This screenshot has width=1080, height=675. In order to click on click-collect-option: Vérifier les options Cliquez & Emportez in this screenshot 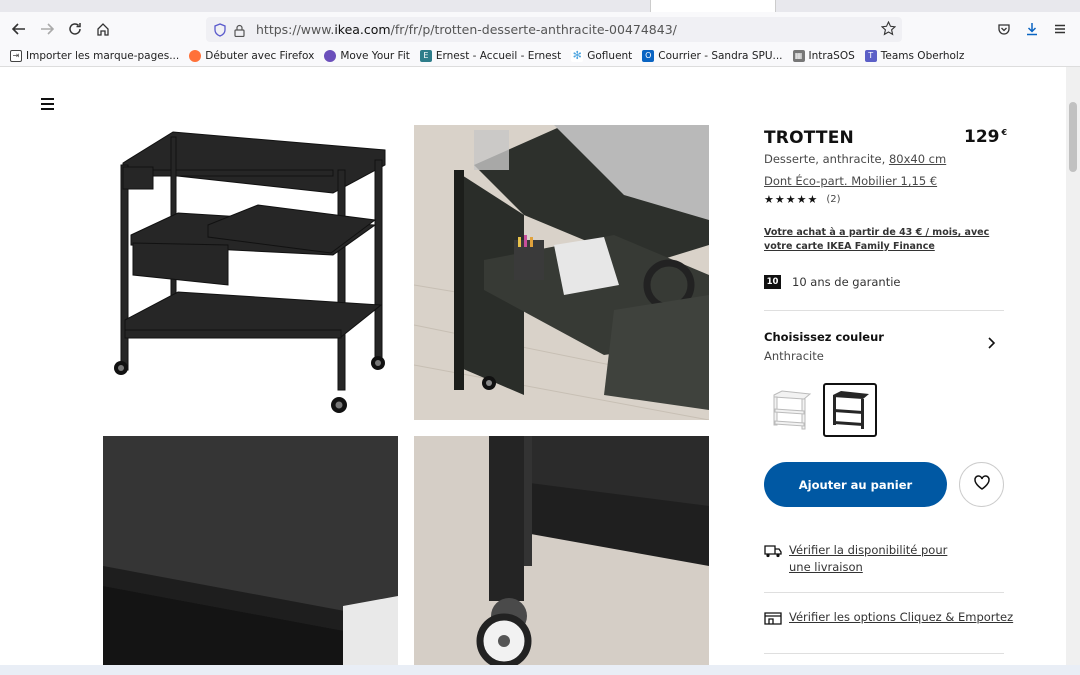, I will do `click(888, 617)`.